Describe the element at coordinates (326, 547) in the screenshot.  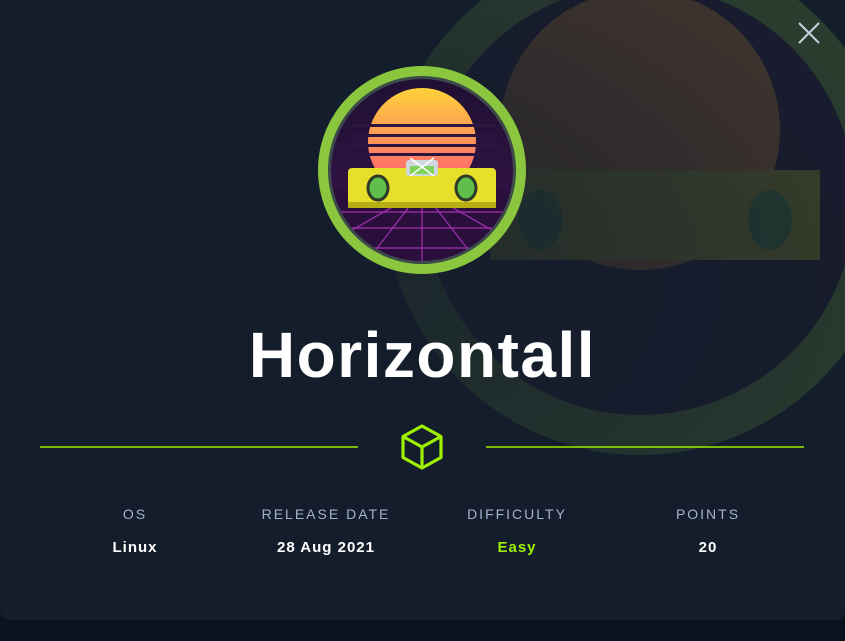
I see `stat-value-release-date: 28 Aug 2021` at that location.